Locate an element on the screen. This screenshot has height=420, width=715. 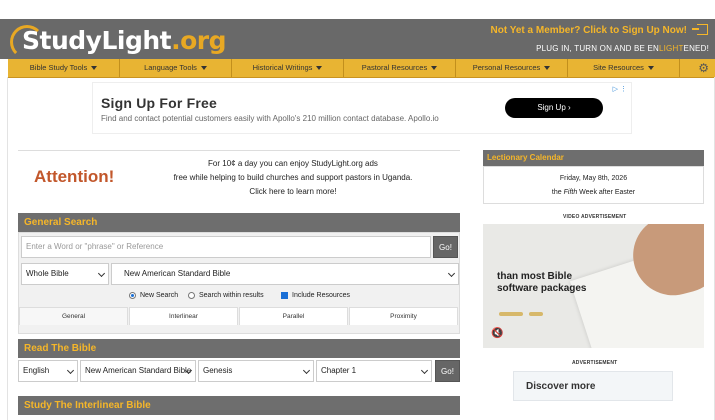
bible-version-select: New American Standard Bible is located at coordinates (138, 371).